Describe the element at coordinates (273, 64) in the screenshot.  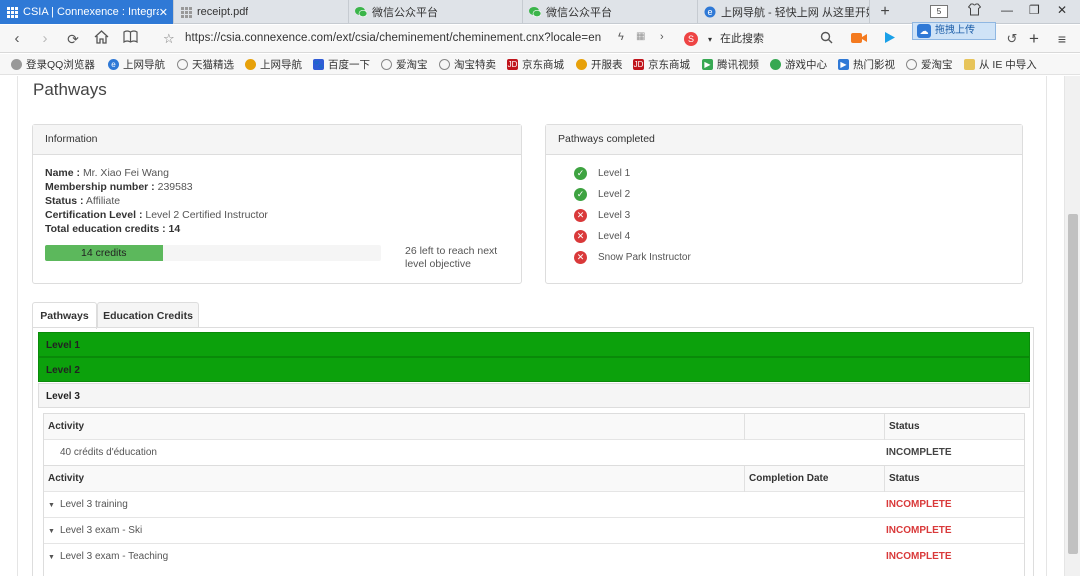
I see `bookmark-item: 上网导航` at that location.